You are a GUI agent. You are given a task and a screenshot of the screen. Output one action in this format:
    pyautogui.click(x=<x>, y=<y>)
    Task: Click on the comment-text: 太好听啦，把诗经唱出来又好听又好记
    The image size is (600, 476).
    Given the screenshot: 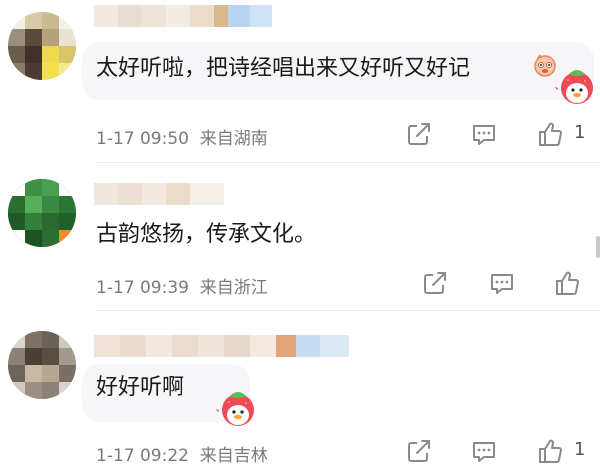 What is the action you would take?
    pyautogui.click(x=283, y=68)
    